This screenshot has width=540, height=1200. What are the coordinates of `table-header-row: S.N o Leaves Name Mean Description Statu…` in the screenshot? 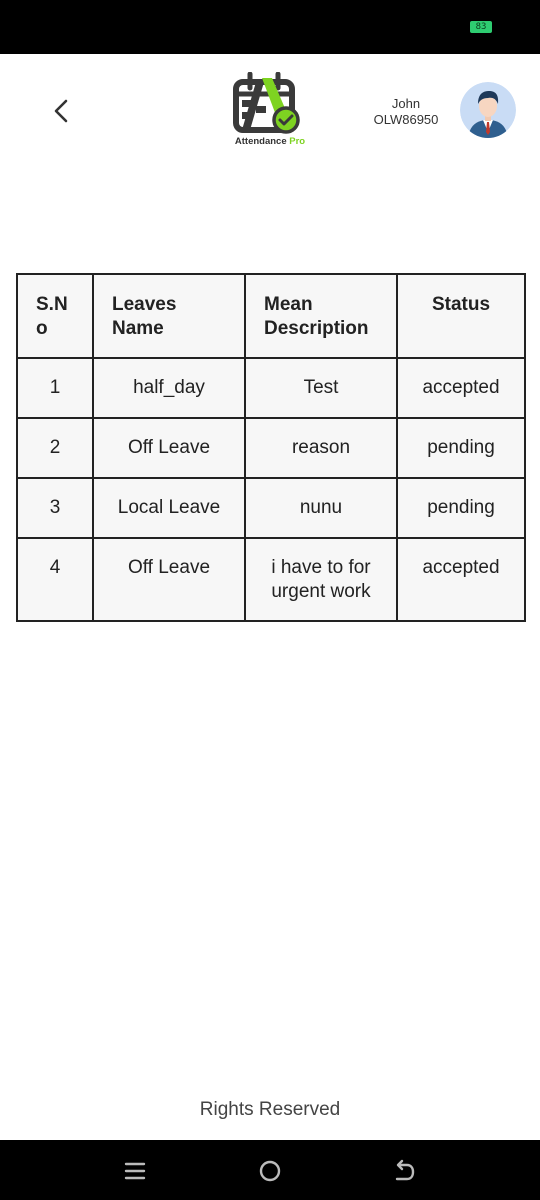 It's located at (271, 316).